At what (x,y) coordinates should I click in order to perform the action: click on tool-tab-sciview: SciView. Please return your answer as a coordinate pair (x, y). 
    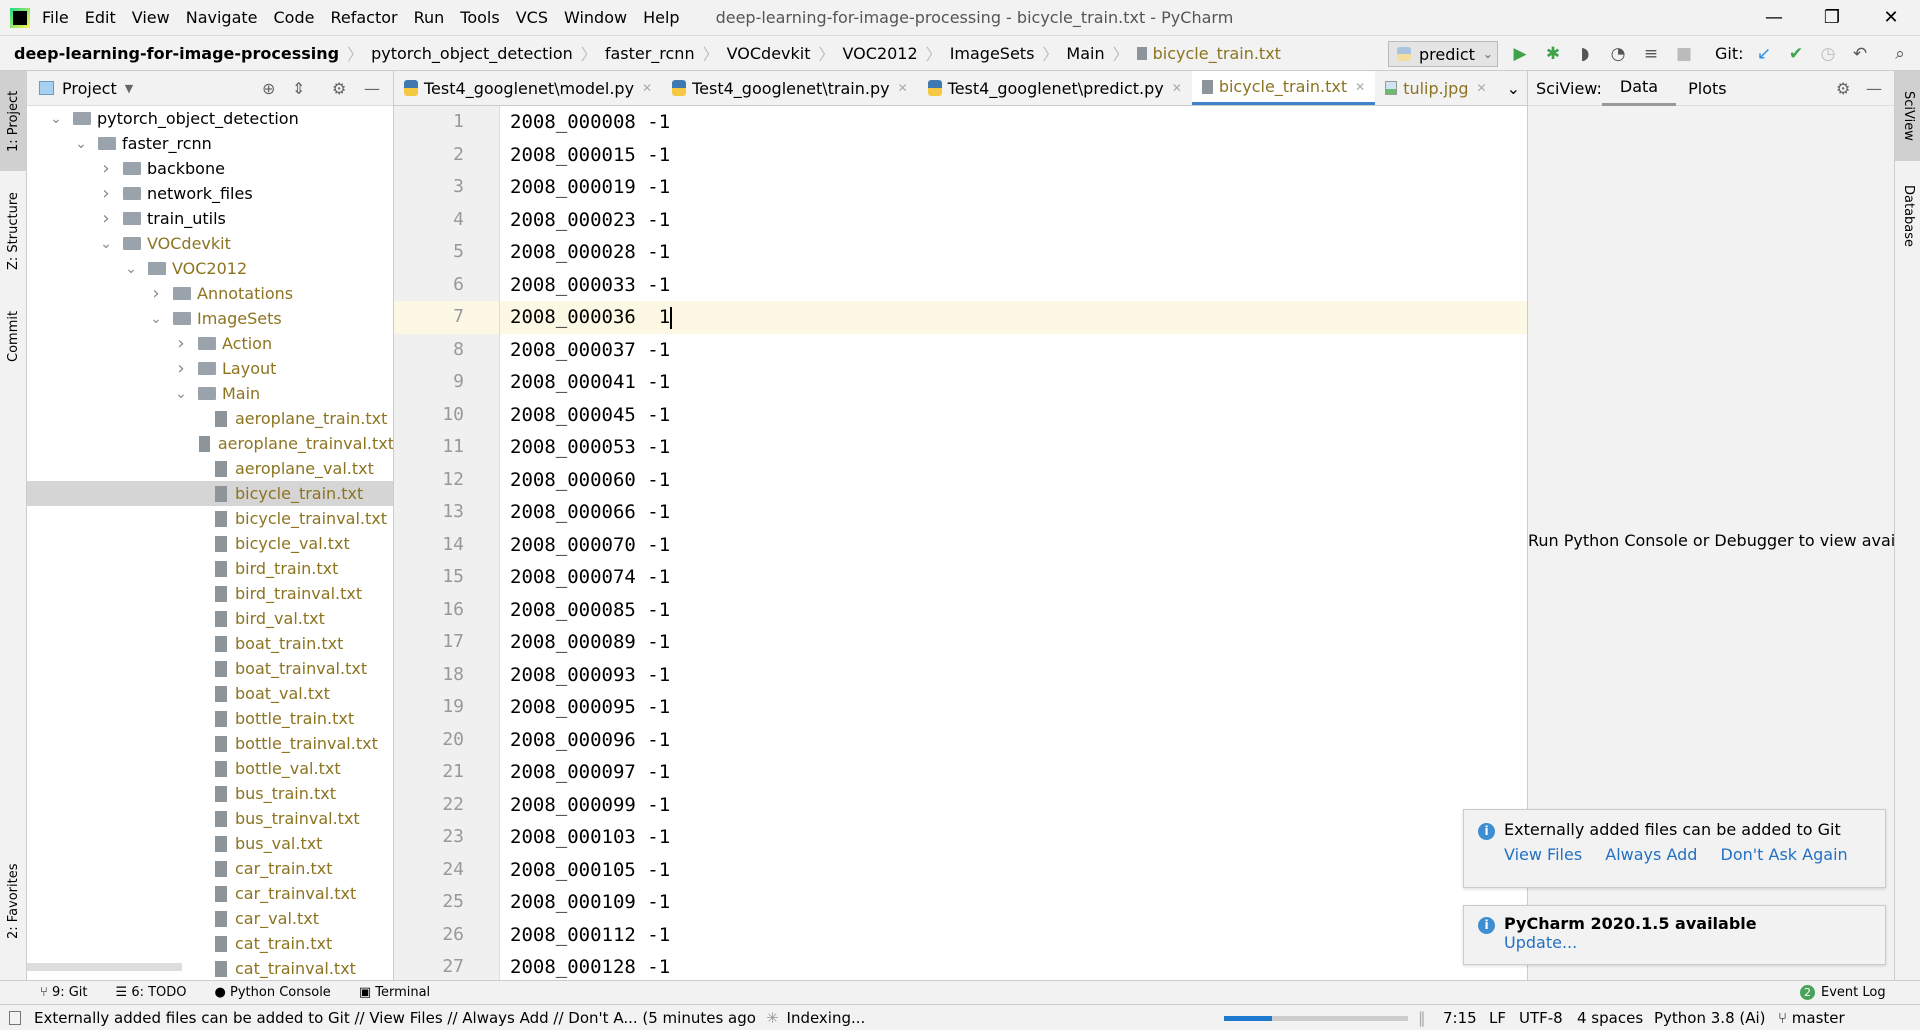
    Looking at the image, I should click on (1907, 116).